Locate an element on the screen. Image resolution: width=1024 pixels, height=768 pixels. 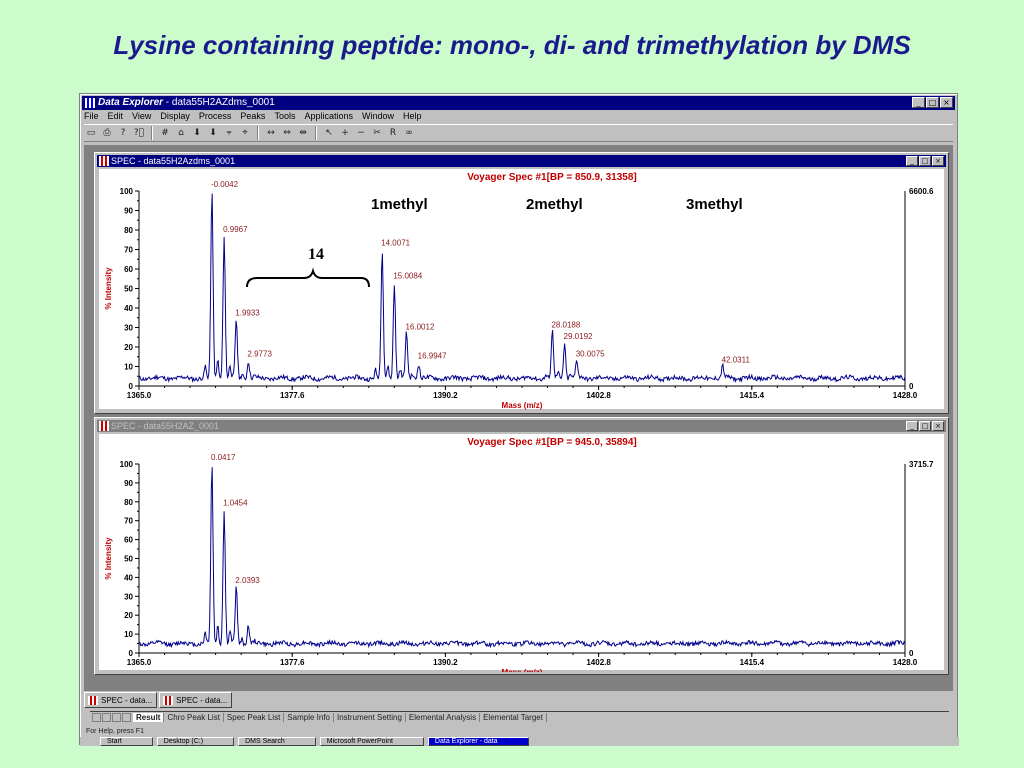
minus-icon: − is located at coordinates (361, 133).